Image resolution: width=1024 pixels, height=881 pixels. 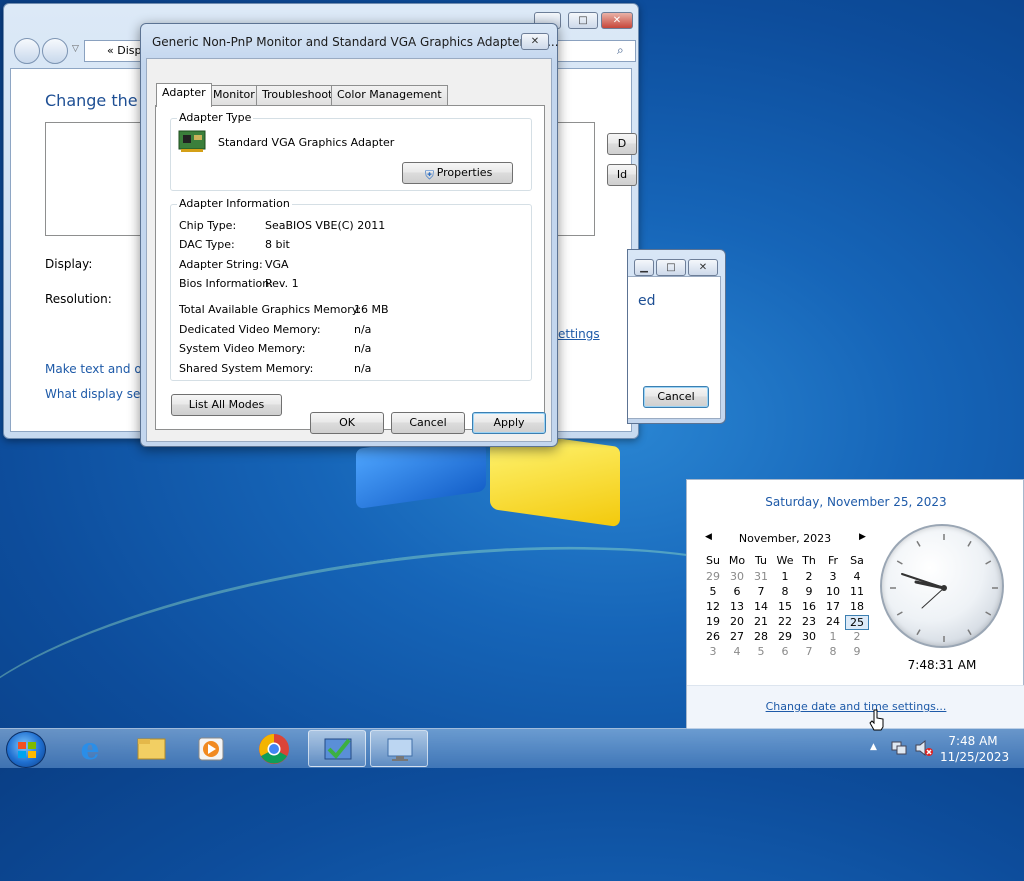 What do you see at coordinates (761, 621) in the screenshot?
I see `calendar-day: 21` at bounding box center [761, 621].